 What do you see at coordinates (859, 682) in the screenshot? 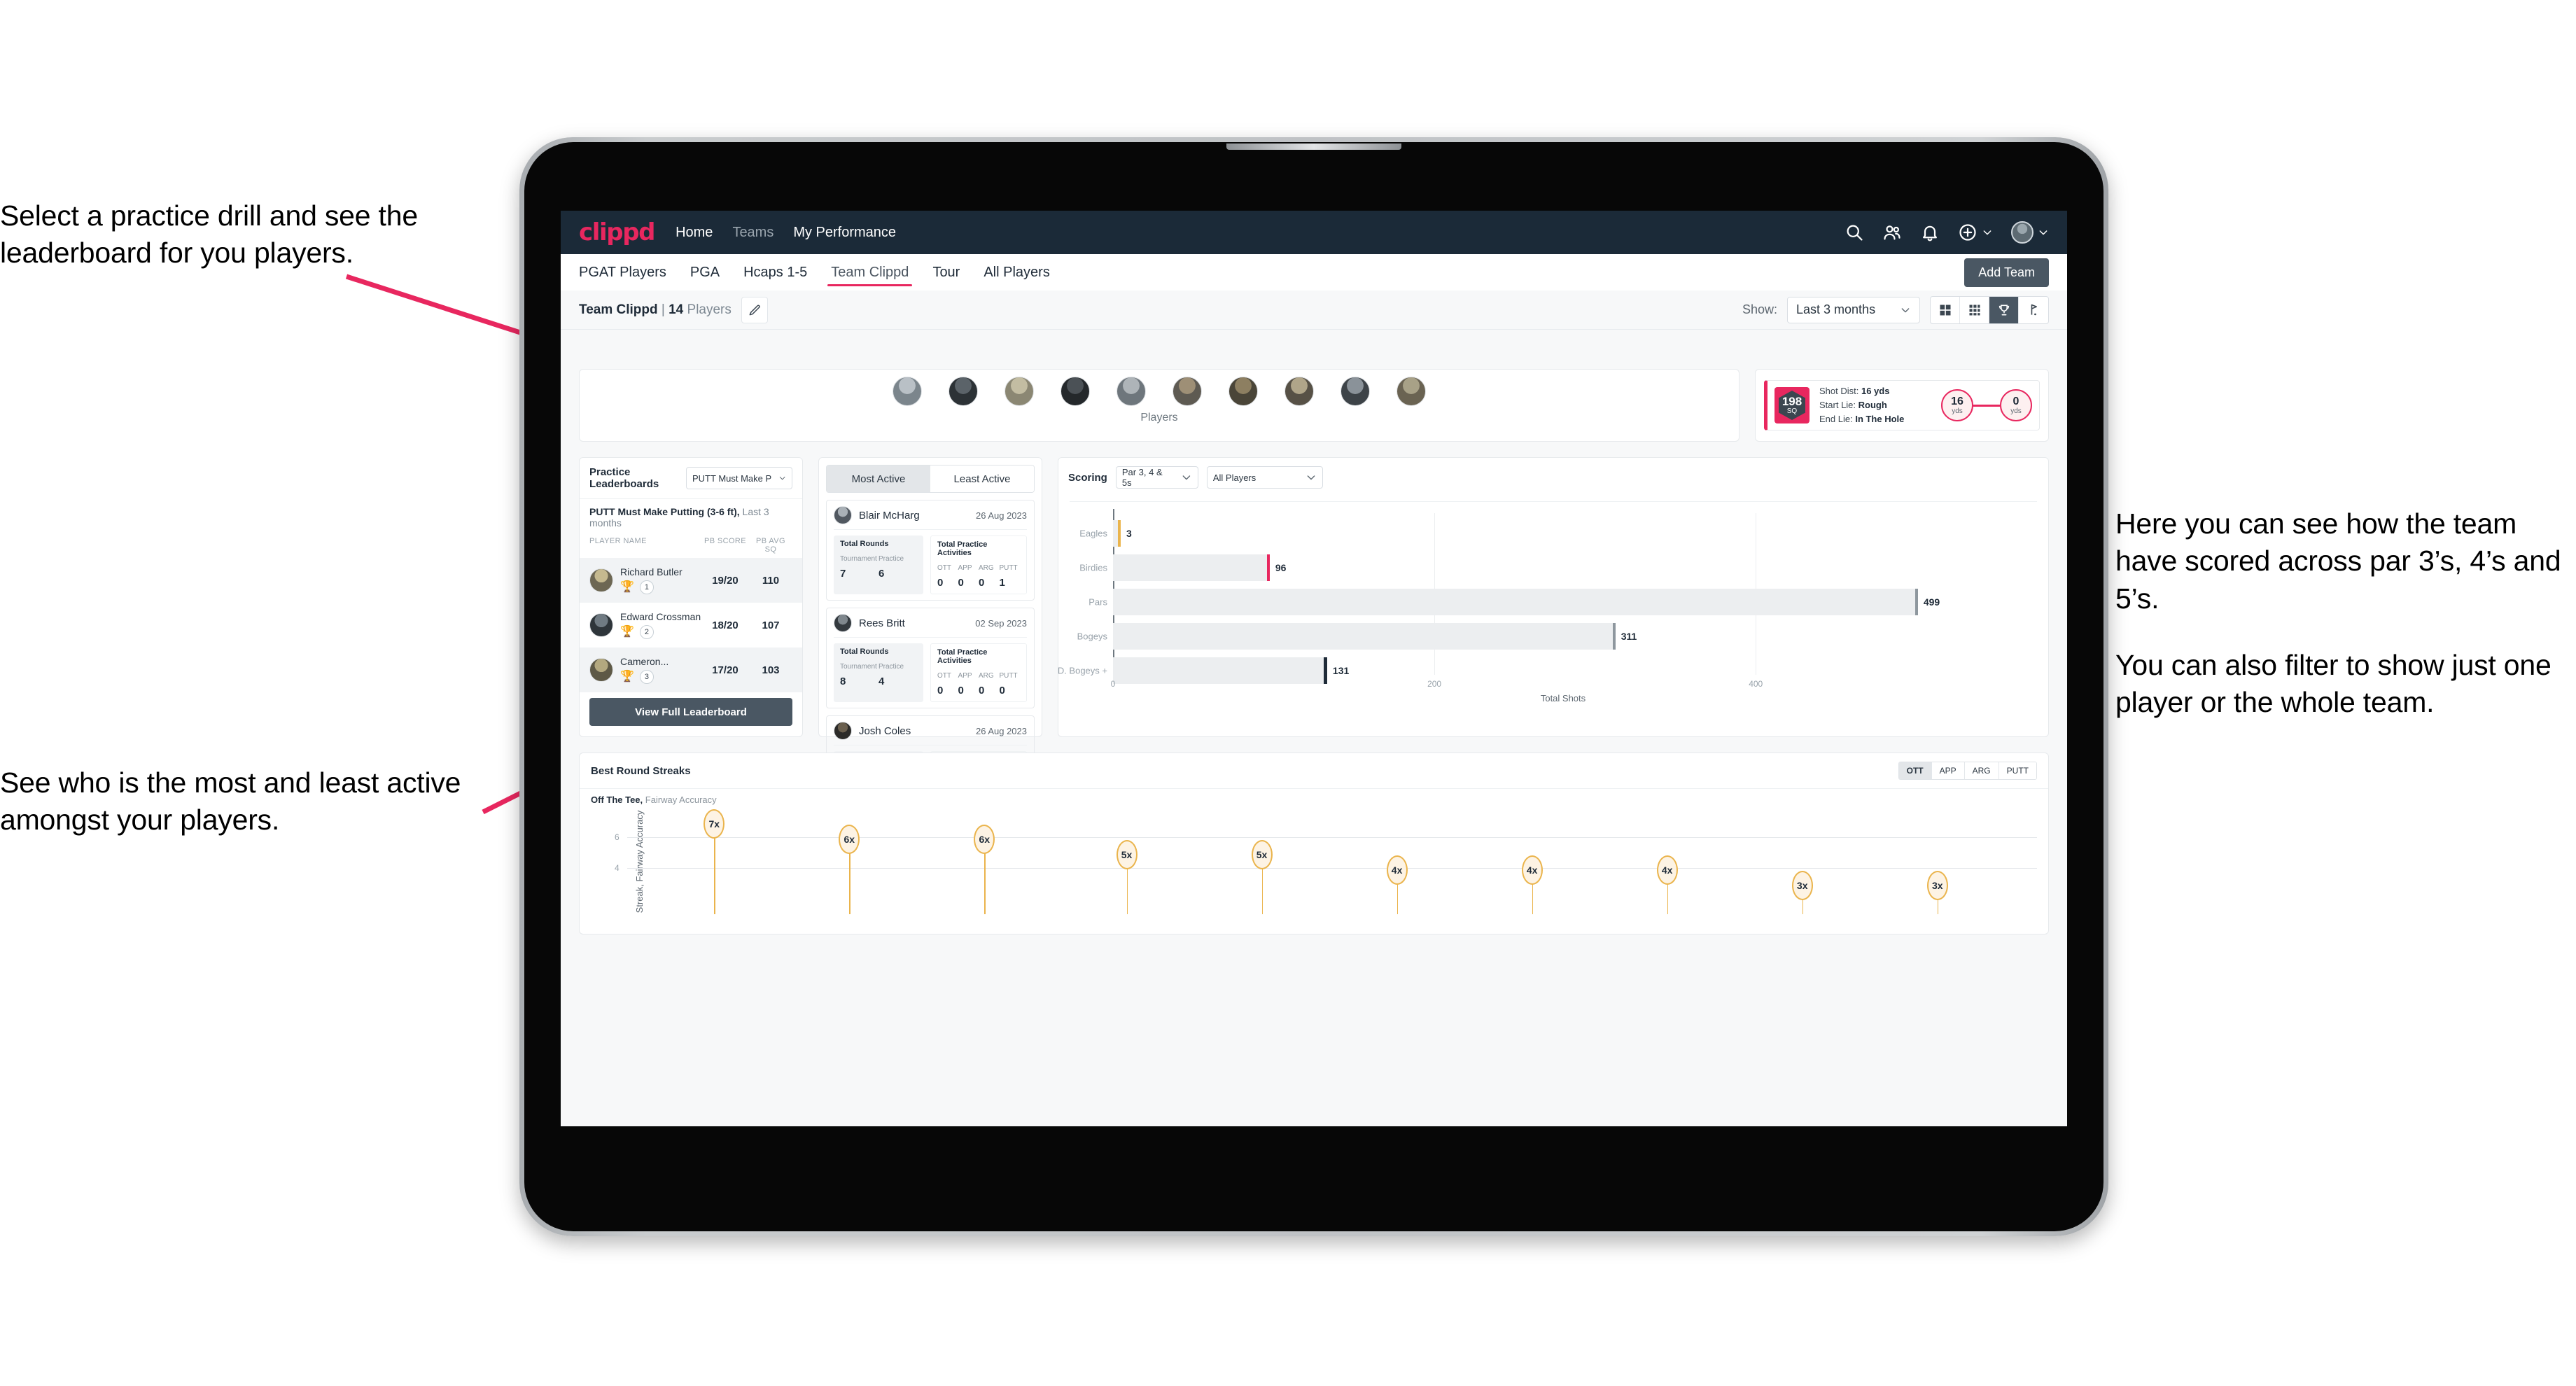
I see `rounds-value-tournament: 8` at bounding box center [859, 682].